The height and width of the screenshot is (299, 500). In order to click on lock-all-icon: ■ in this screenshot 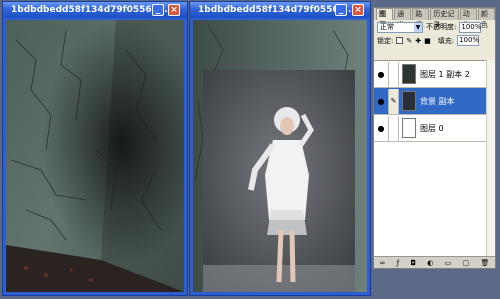, I will do `click(427, 41)`.